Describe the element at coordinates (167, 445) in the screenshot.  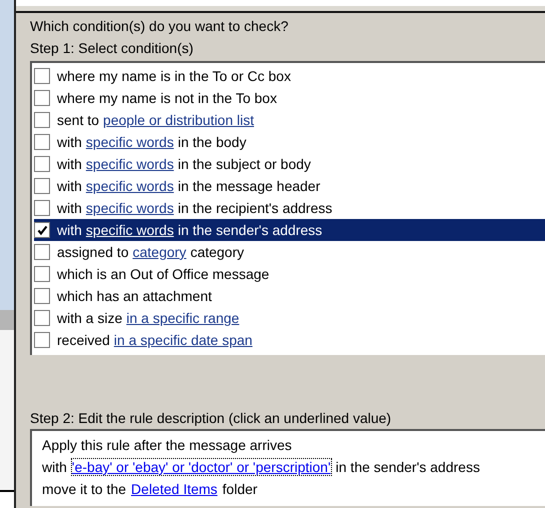
I see `description-text: Apply this rule after the message arrives` at that location.